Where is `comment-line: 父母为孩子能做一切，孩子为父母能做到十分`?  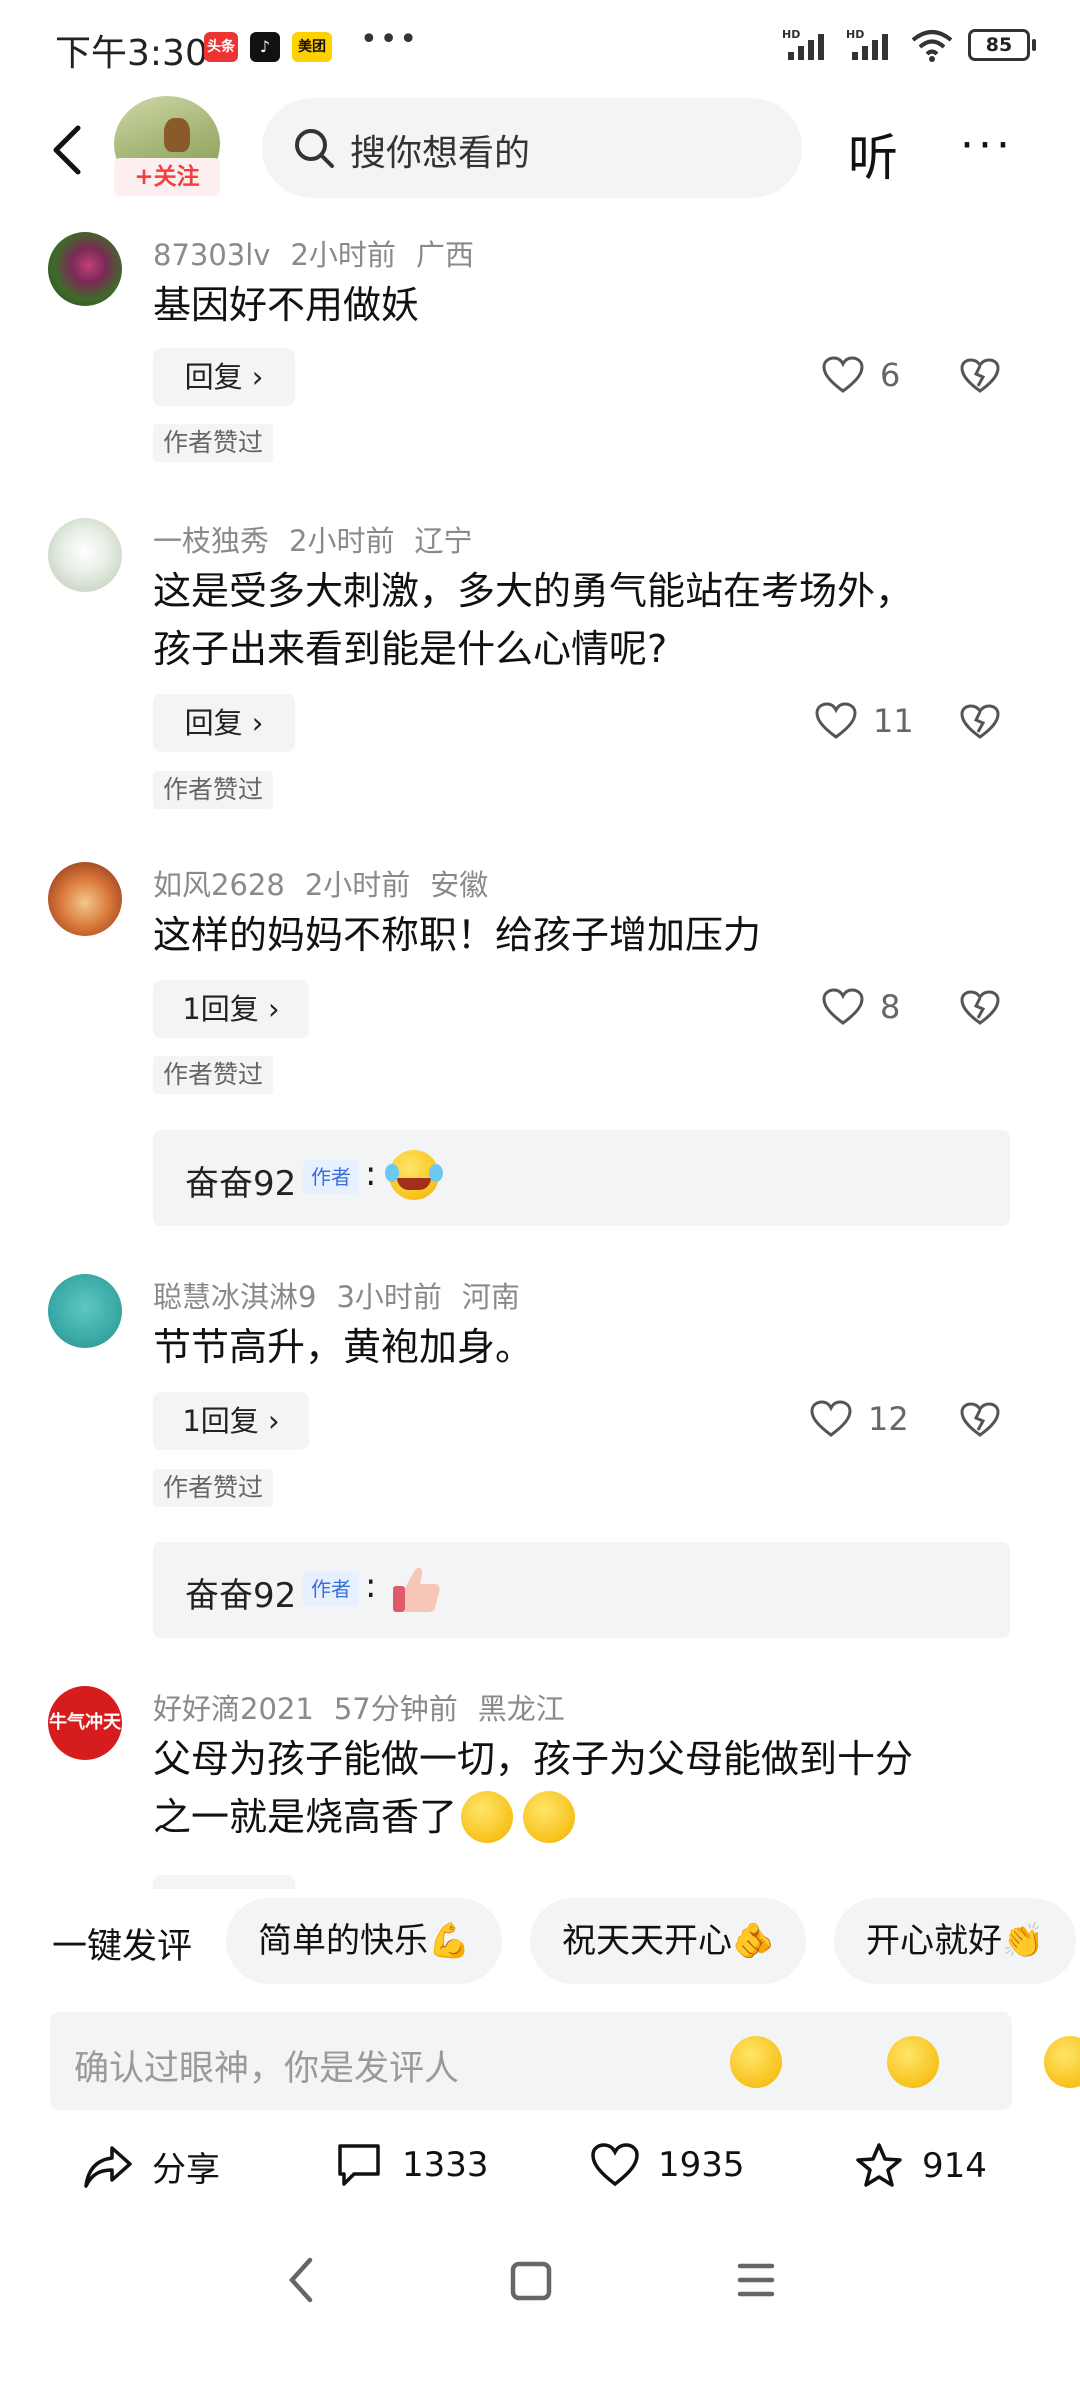 comment-line: 父母为孩子能做一切，孩子为父母能做到十分 is located at coordinates (533, 1759).